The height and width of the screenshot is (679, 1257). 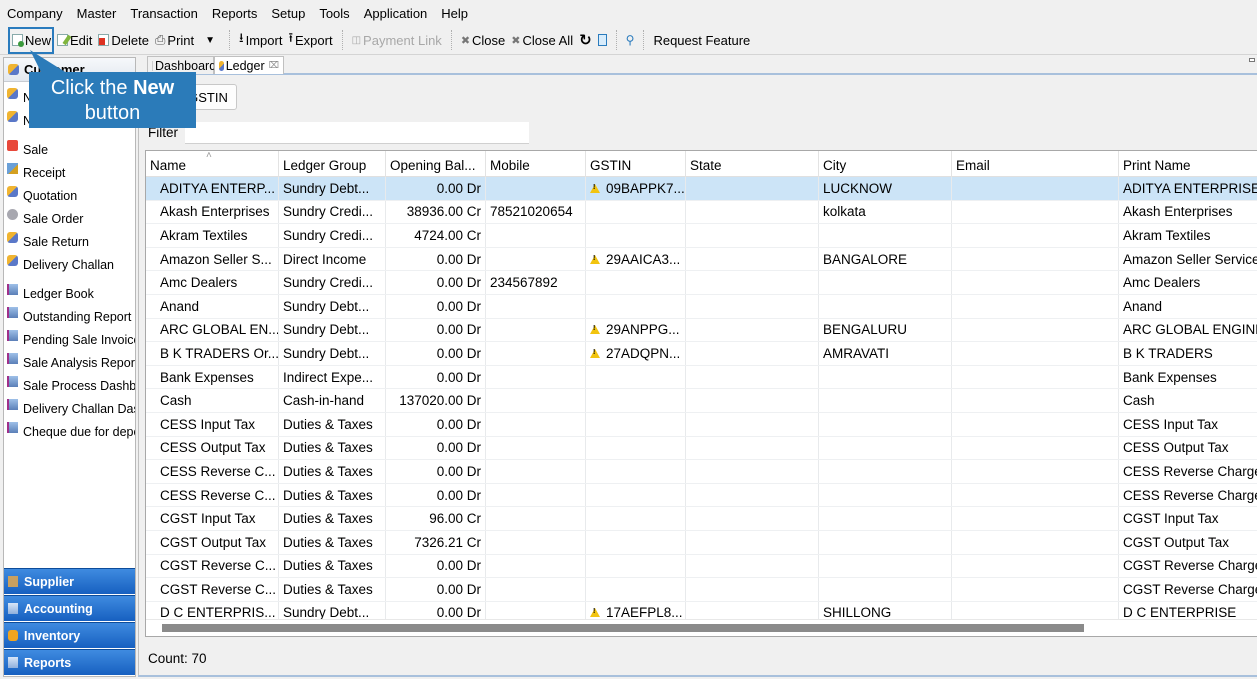 What do you see at coordinates (69, 381) in the screenshot?
I see `sidebar-item-sale-process-dashboard: Sale Process Dashboard` at bounding box center [69, 381].